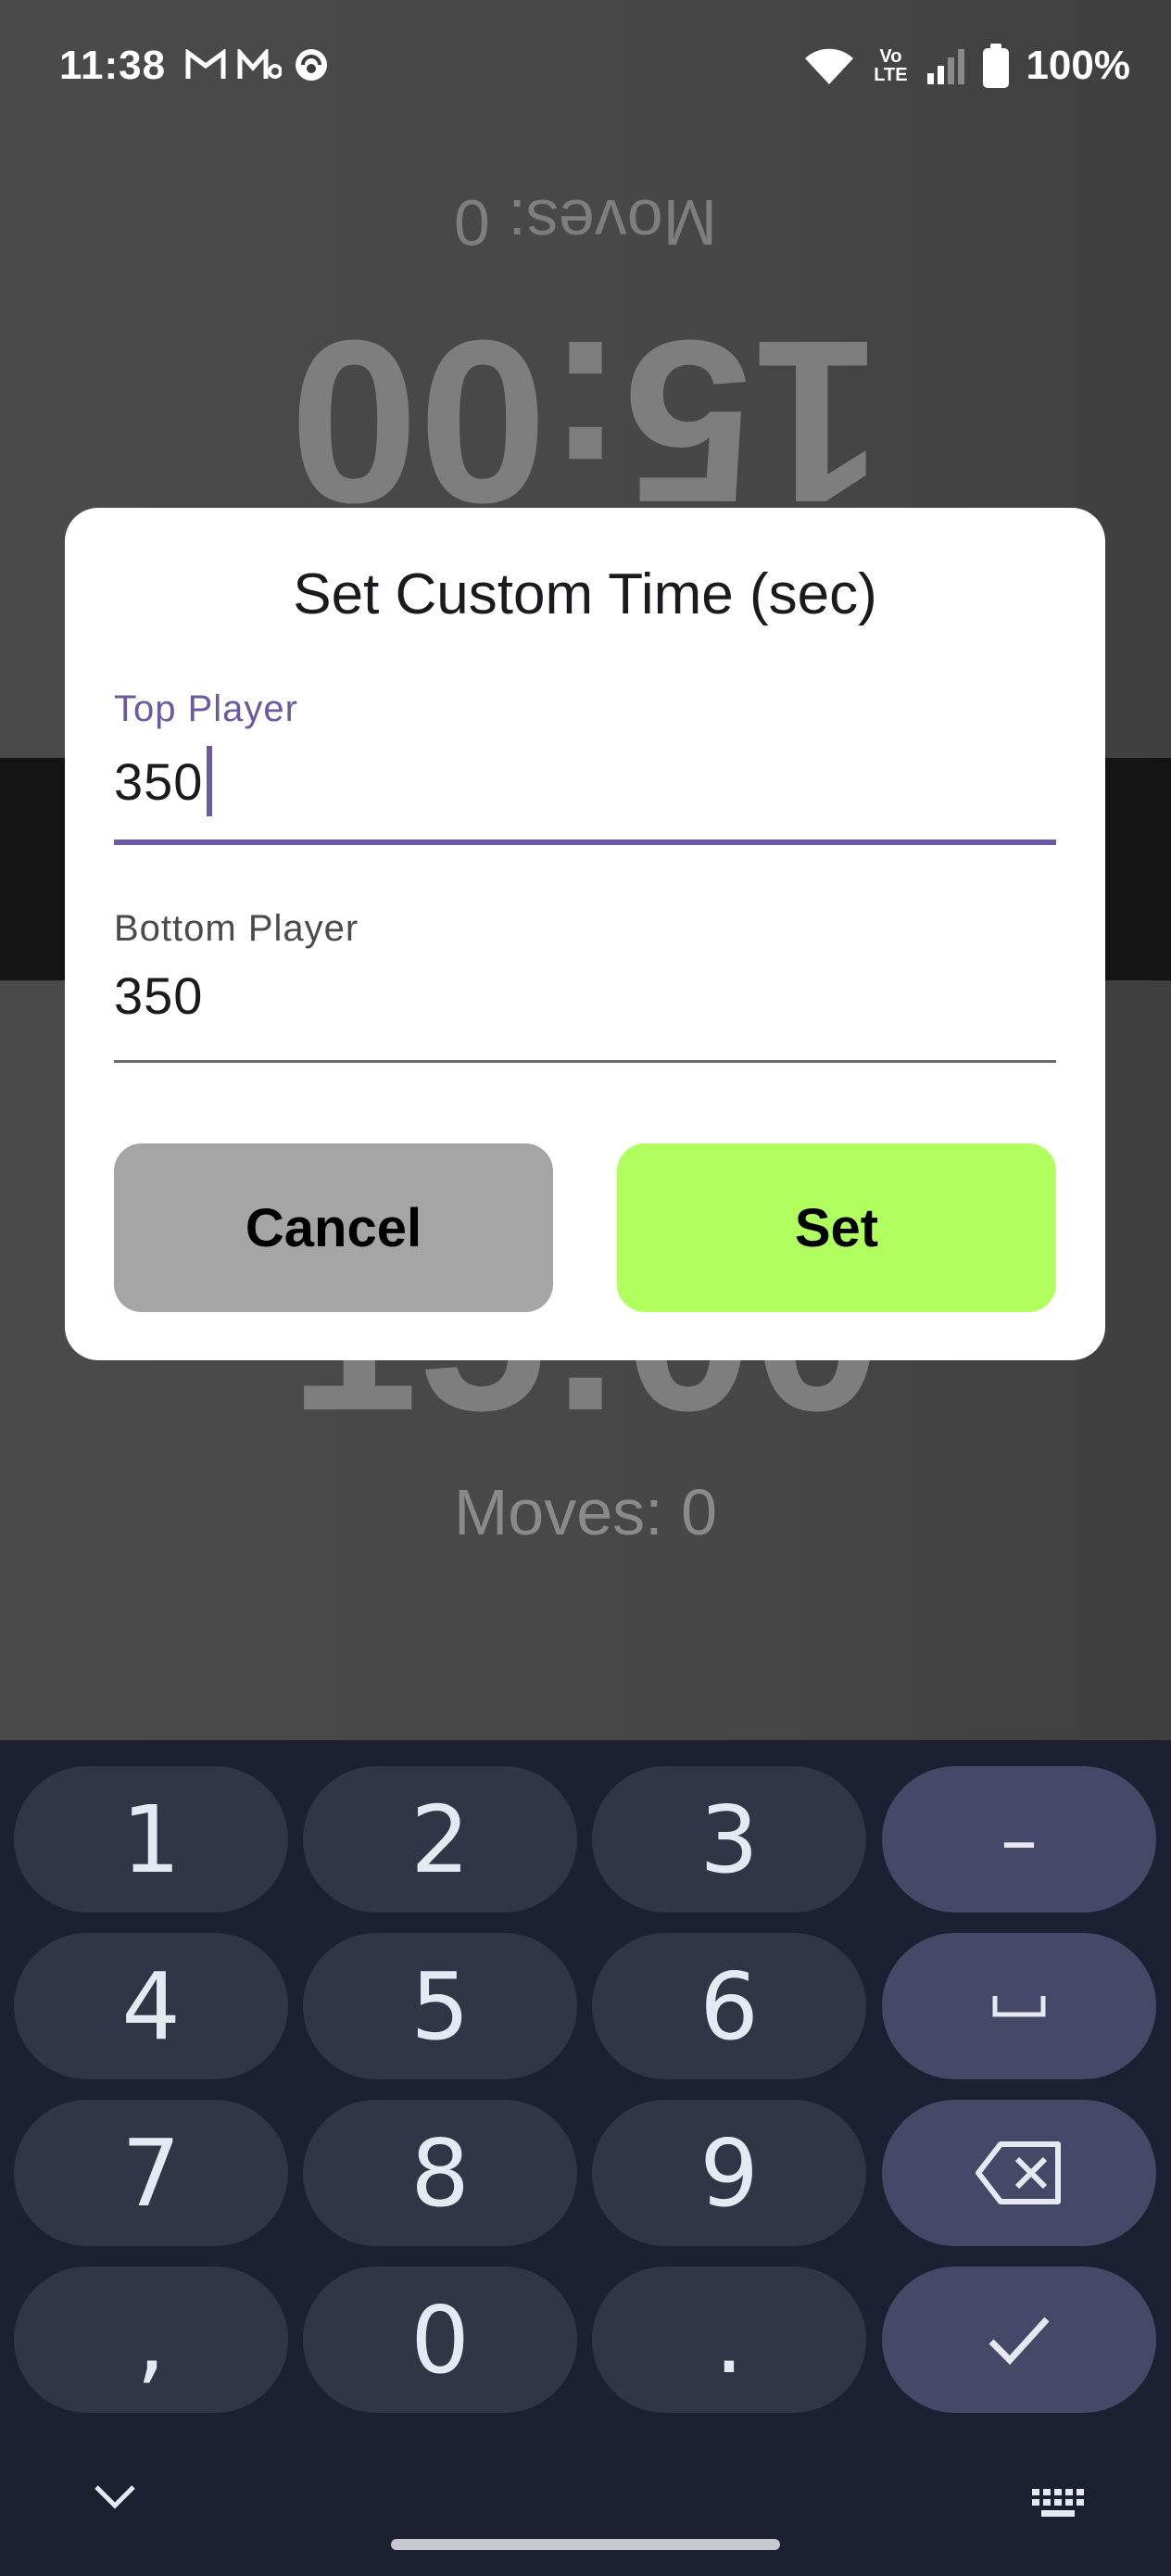 The width and height of the screenshot is (1171, 2576). Describe the element at coordinates (151, 2173) in the screenshot. I see `key-7: 7` at that location.